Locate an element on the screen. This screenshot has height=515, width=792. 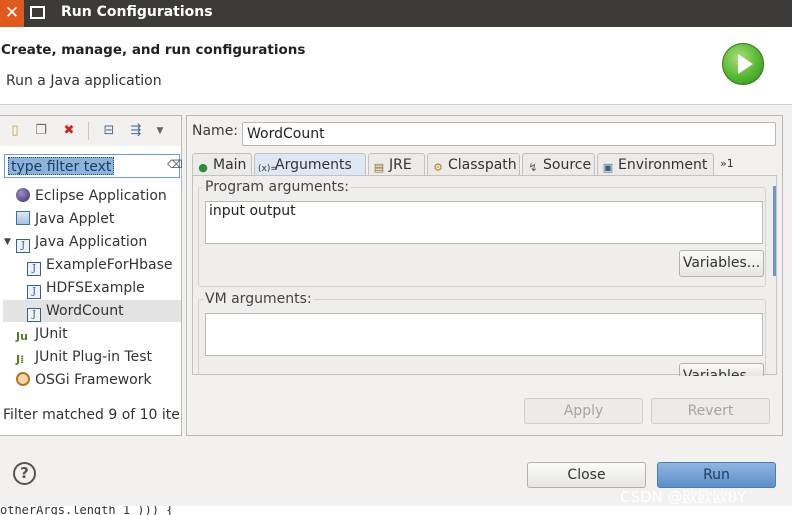
toolbar-separator is located at coordinates (88, 131).